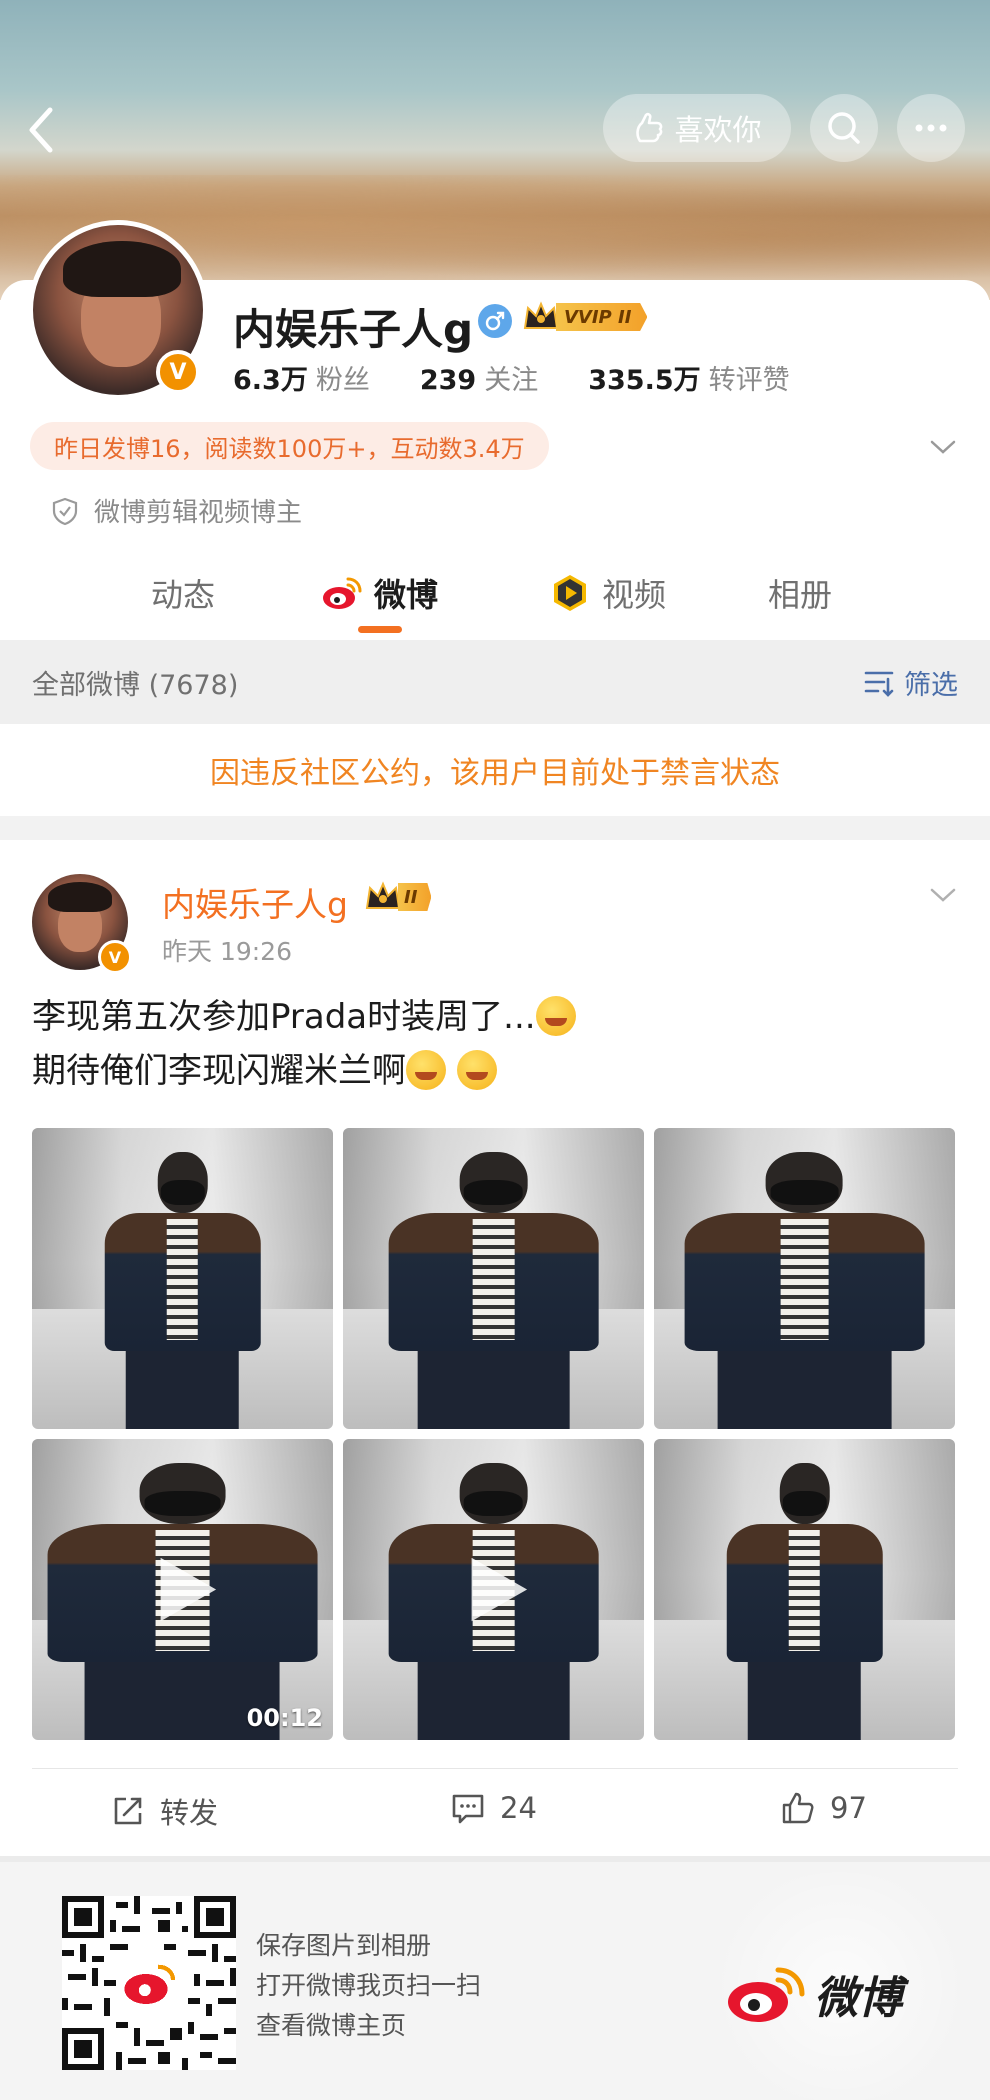 The height and width of the screenshot is (2100, 990). I want to click on tab-label: 动态, so click(183, 595).